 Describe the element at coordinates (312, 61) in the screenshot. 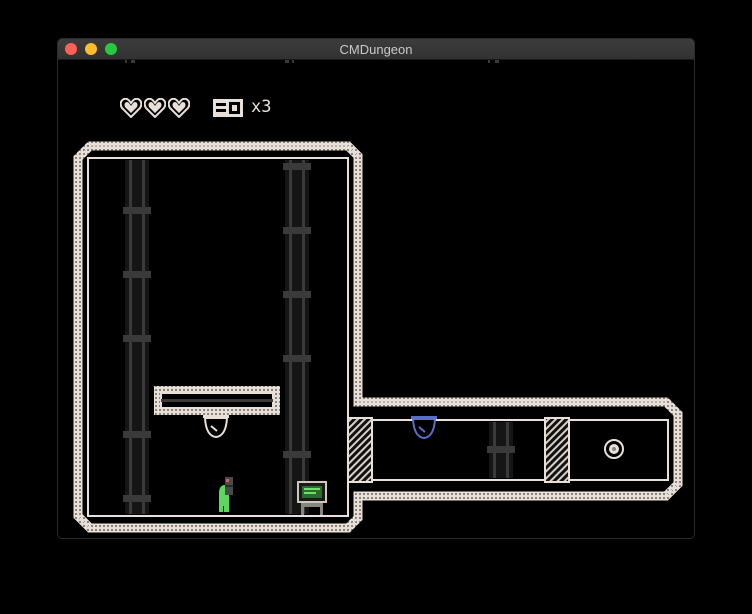

I see `ceiling-marks` at that location.